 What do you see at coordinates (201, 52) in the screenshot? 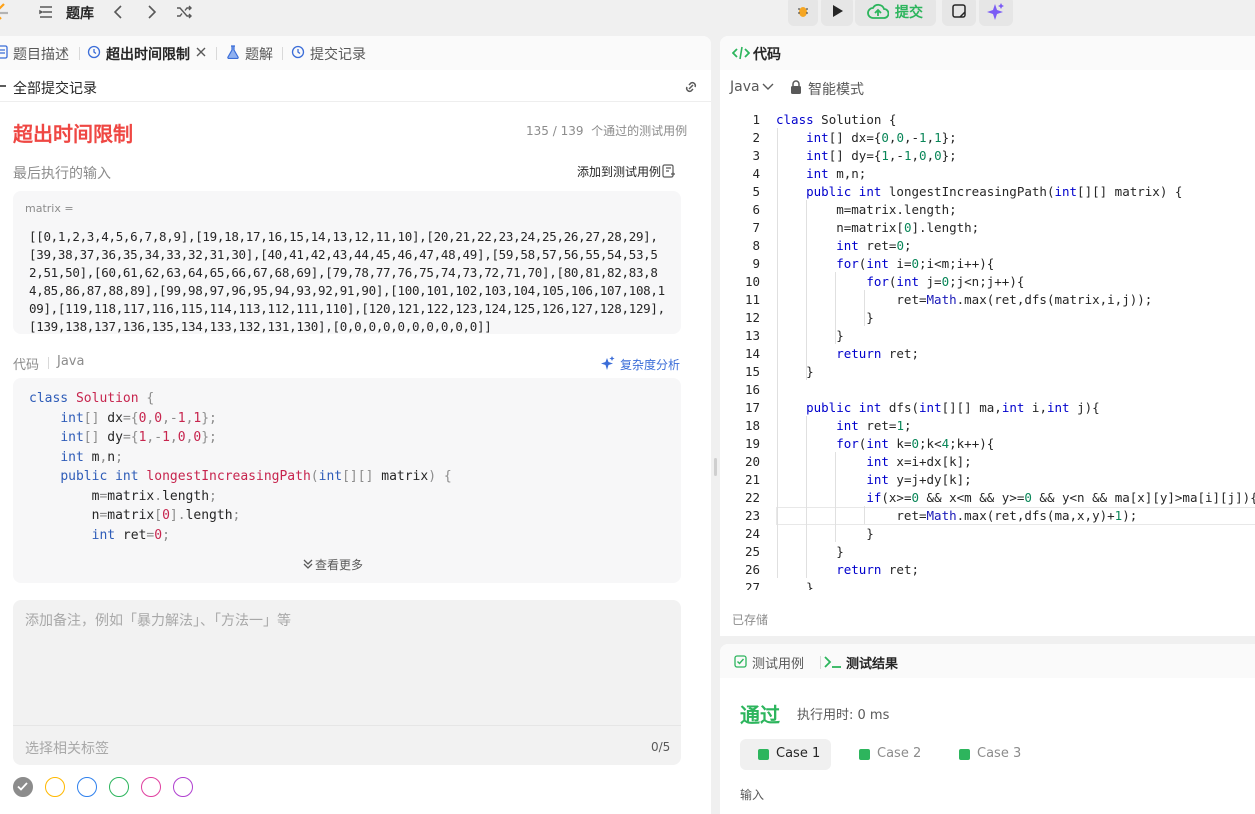
I see `close-icon` at bounding box center [201, 52].